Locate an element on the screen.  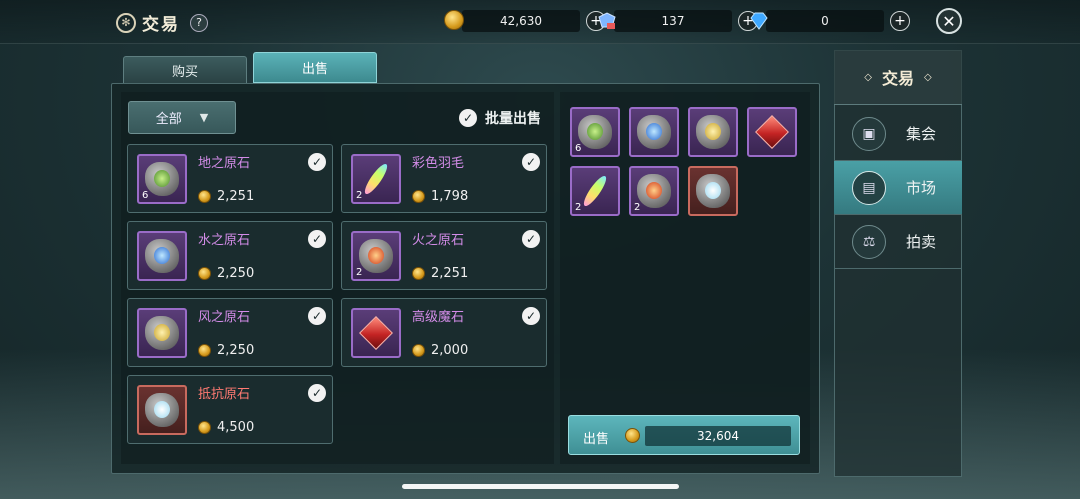
tab-sell: 出售 is located at coordinates (315, 67).